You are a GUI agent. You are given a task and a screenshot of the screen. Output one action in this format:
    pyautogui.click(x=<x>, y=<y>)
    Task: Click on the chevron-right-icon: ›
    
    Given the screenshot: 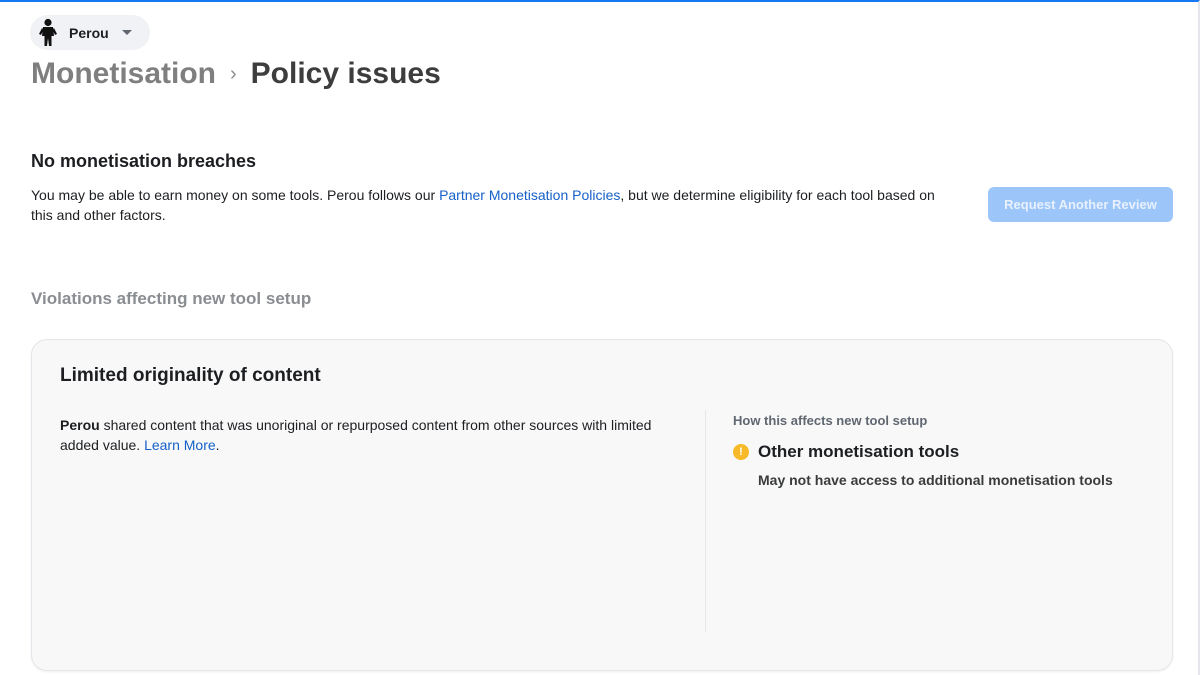 What is the action you would take?
    pyautogui.click(x=233, y=73)
    